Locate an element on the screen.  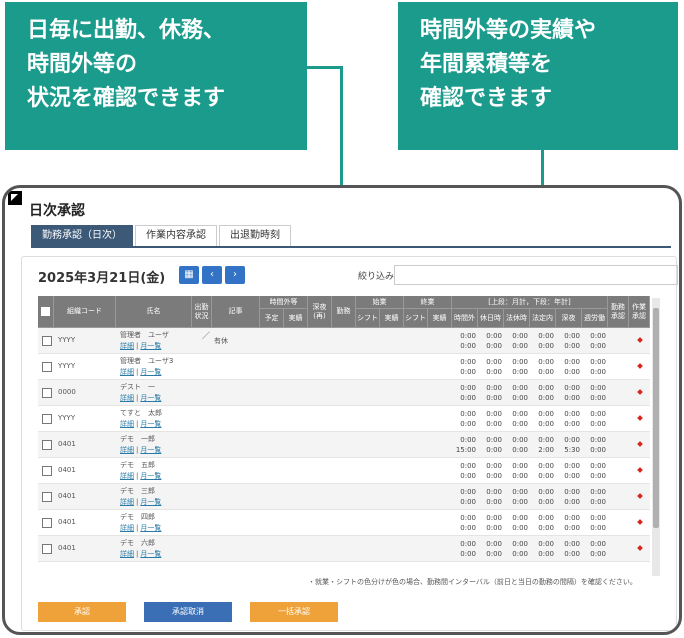
header-note: 記事 is located at coordinates (236, 312).